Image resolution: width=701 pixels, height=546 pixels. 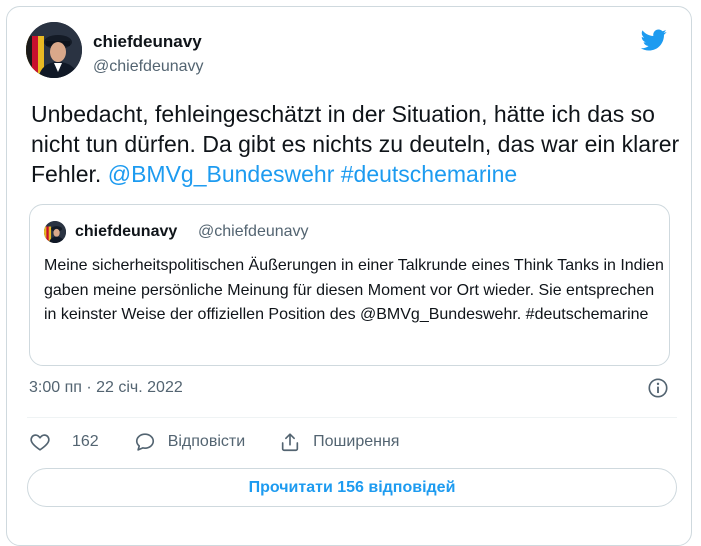 What do you see at coordinates (55, 232) in the screenshot?
I see `quoted-avatar` at bounding box center [55, 232].